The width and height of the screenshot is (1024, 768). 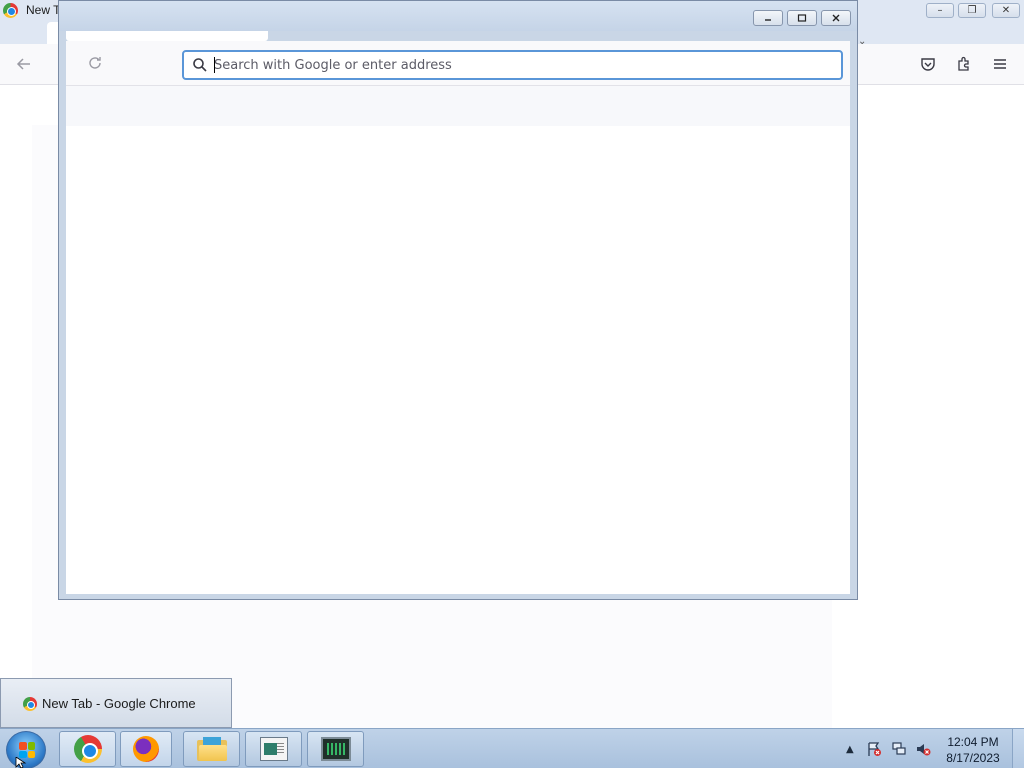 What do you see at coordinates (200, 65) in the screenshot?
I see `search-icon` at bounding box center [200, 65].